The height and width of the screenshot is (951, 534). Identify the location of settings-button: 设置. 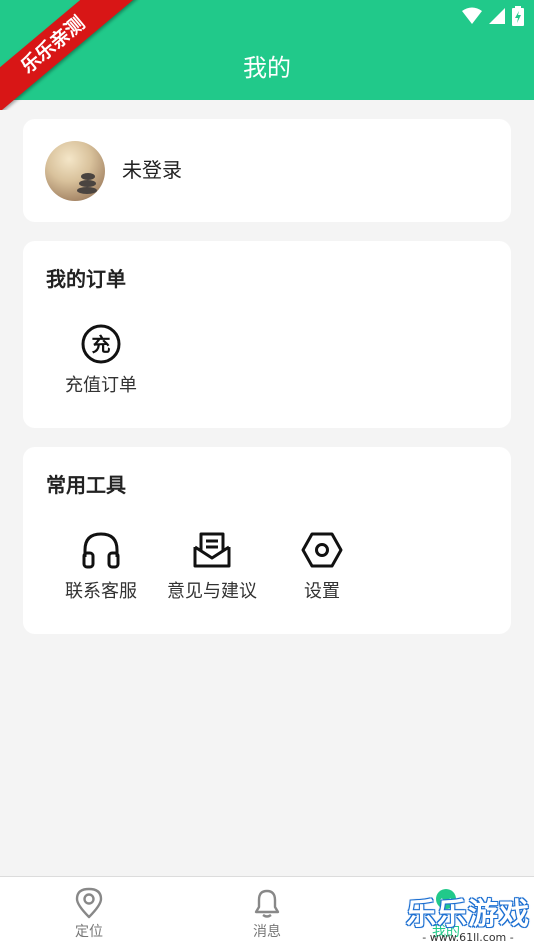
(322, 574).